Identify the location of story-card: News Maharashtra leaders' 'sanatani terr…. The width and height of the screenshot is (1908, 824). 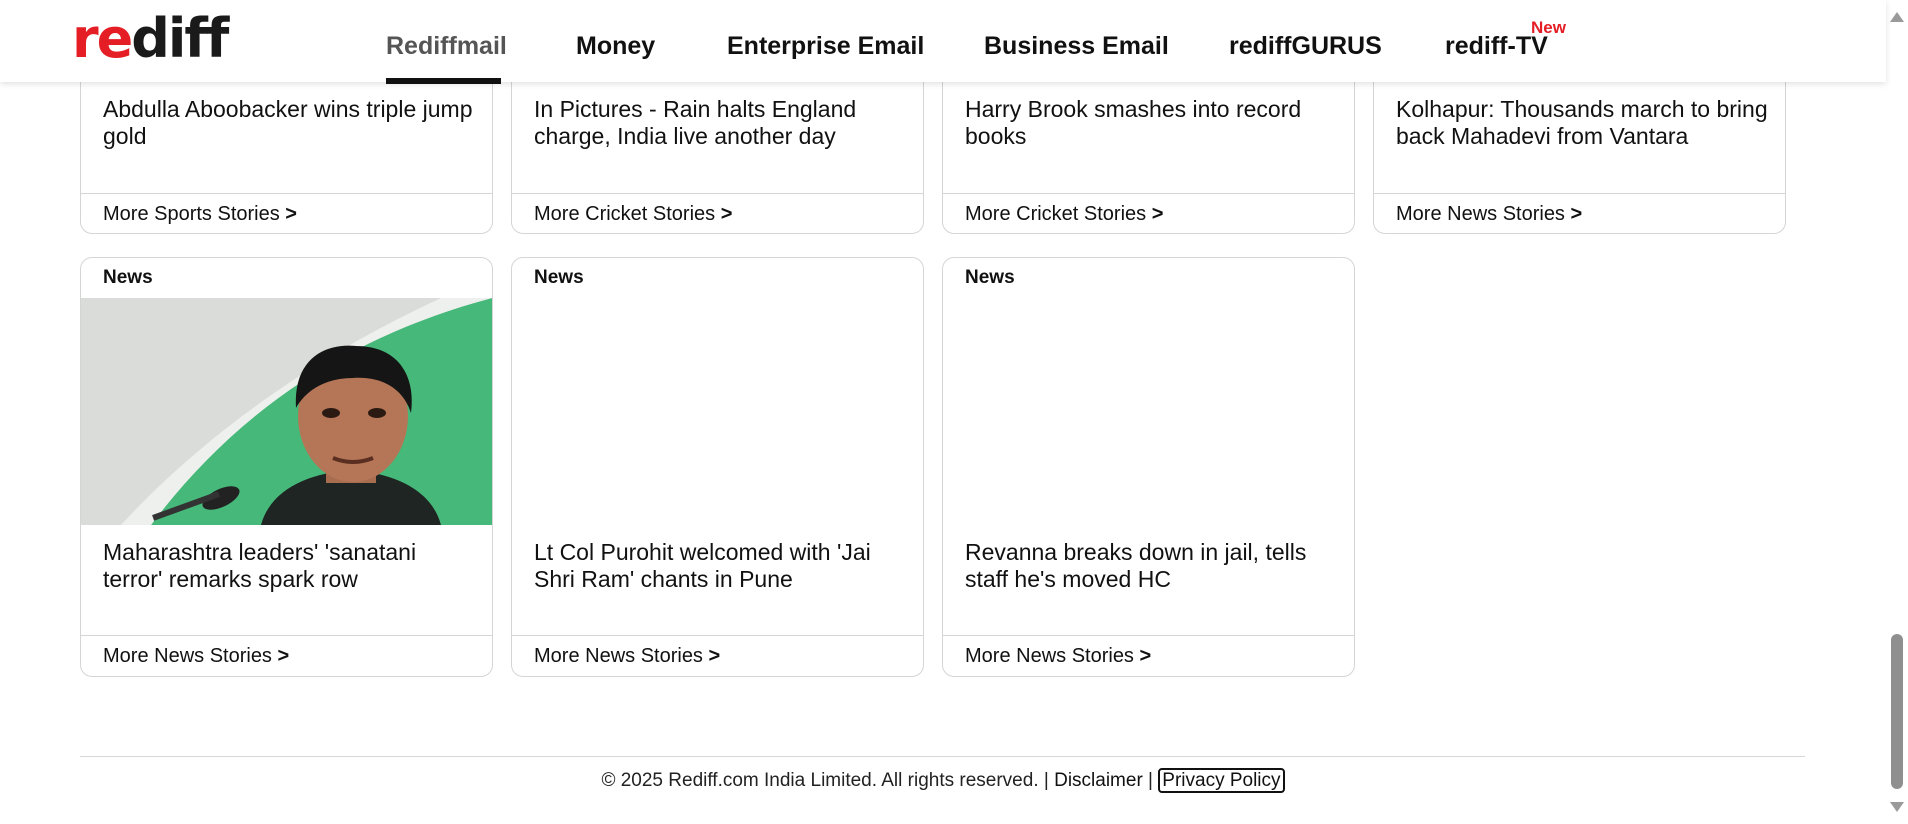
(286, 467).